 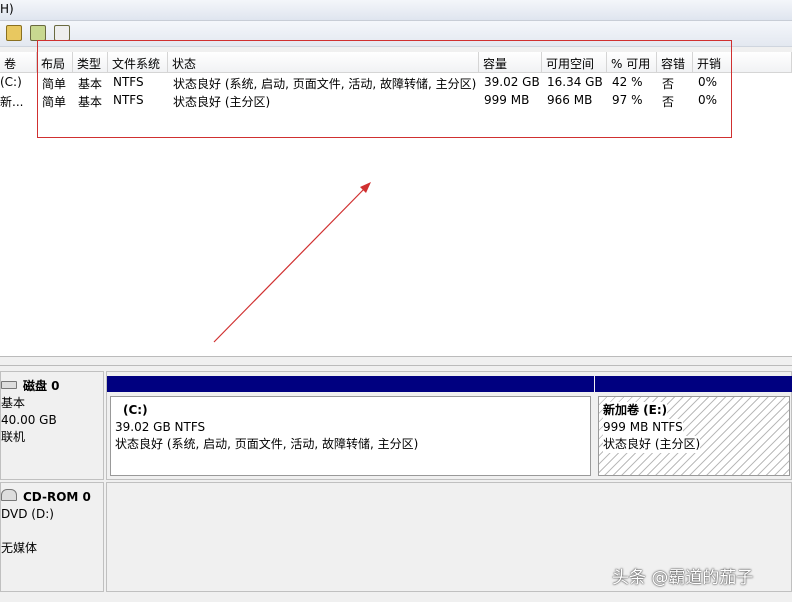 I want to click on watermark: 头条 @霸道的茄子, so click(x=683, y=578).